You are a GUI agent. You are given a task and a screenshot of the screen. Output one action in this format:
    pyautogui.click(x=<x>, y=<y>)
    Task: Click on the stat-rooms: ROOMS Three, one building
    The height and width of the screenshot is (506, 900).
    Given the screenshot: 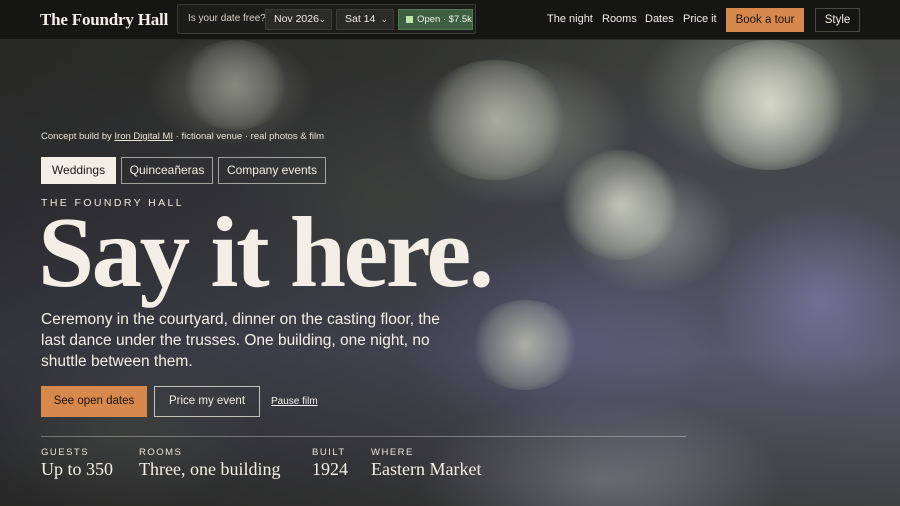 What is the action you would take?
    pyautogui.click(x=209, y=463)
    